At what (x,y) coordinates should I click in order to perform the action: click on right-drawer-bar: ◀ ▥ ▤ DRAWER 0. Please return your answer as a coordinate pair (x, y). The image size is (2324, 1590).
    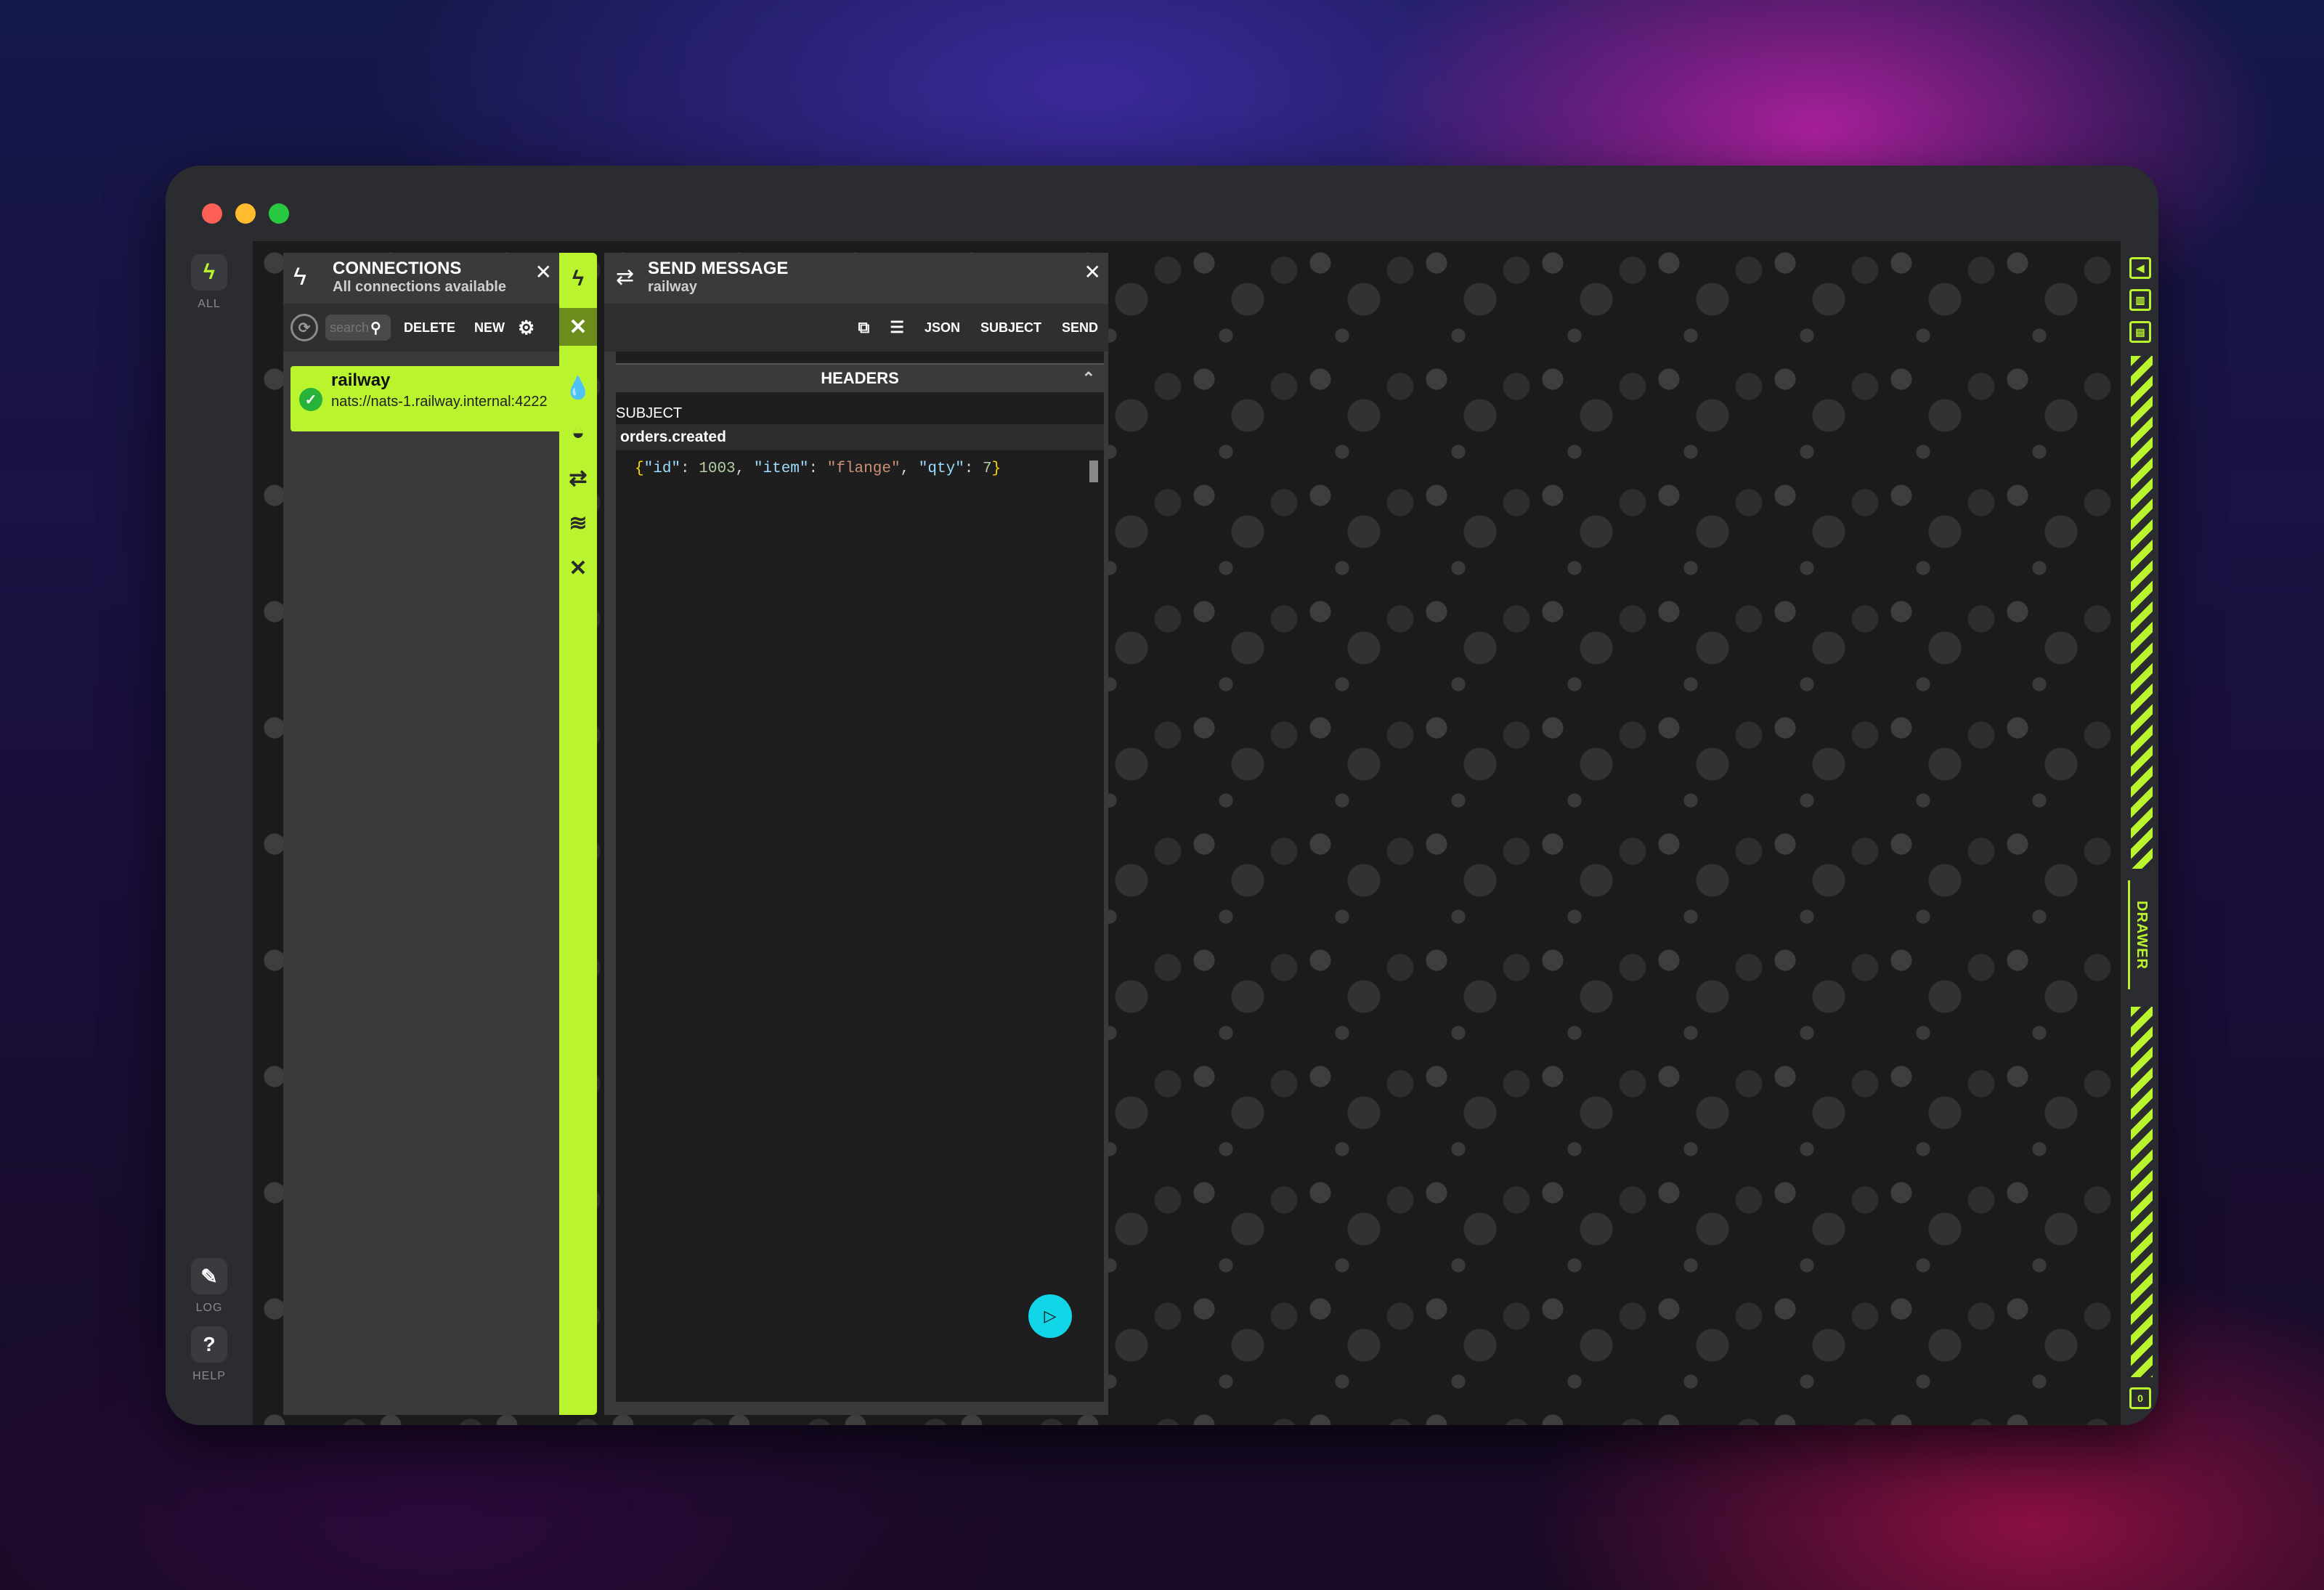
    Looking at the image, I should click on (2139, 833).